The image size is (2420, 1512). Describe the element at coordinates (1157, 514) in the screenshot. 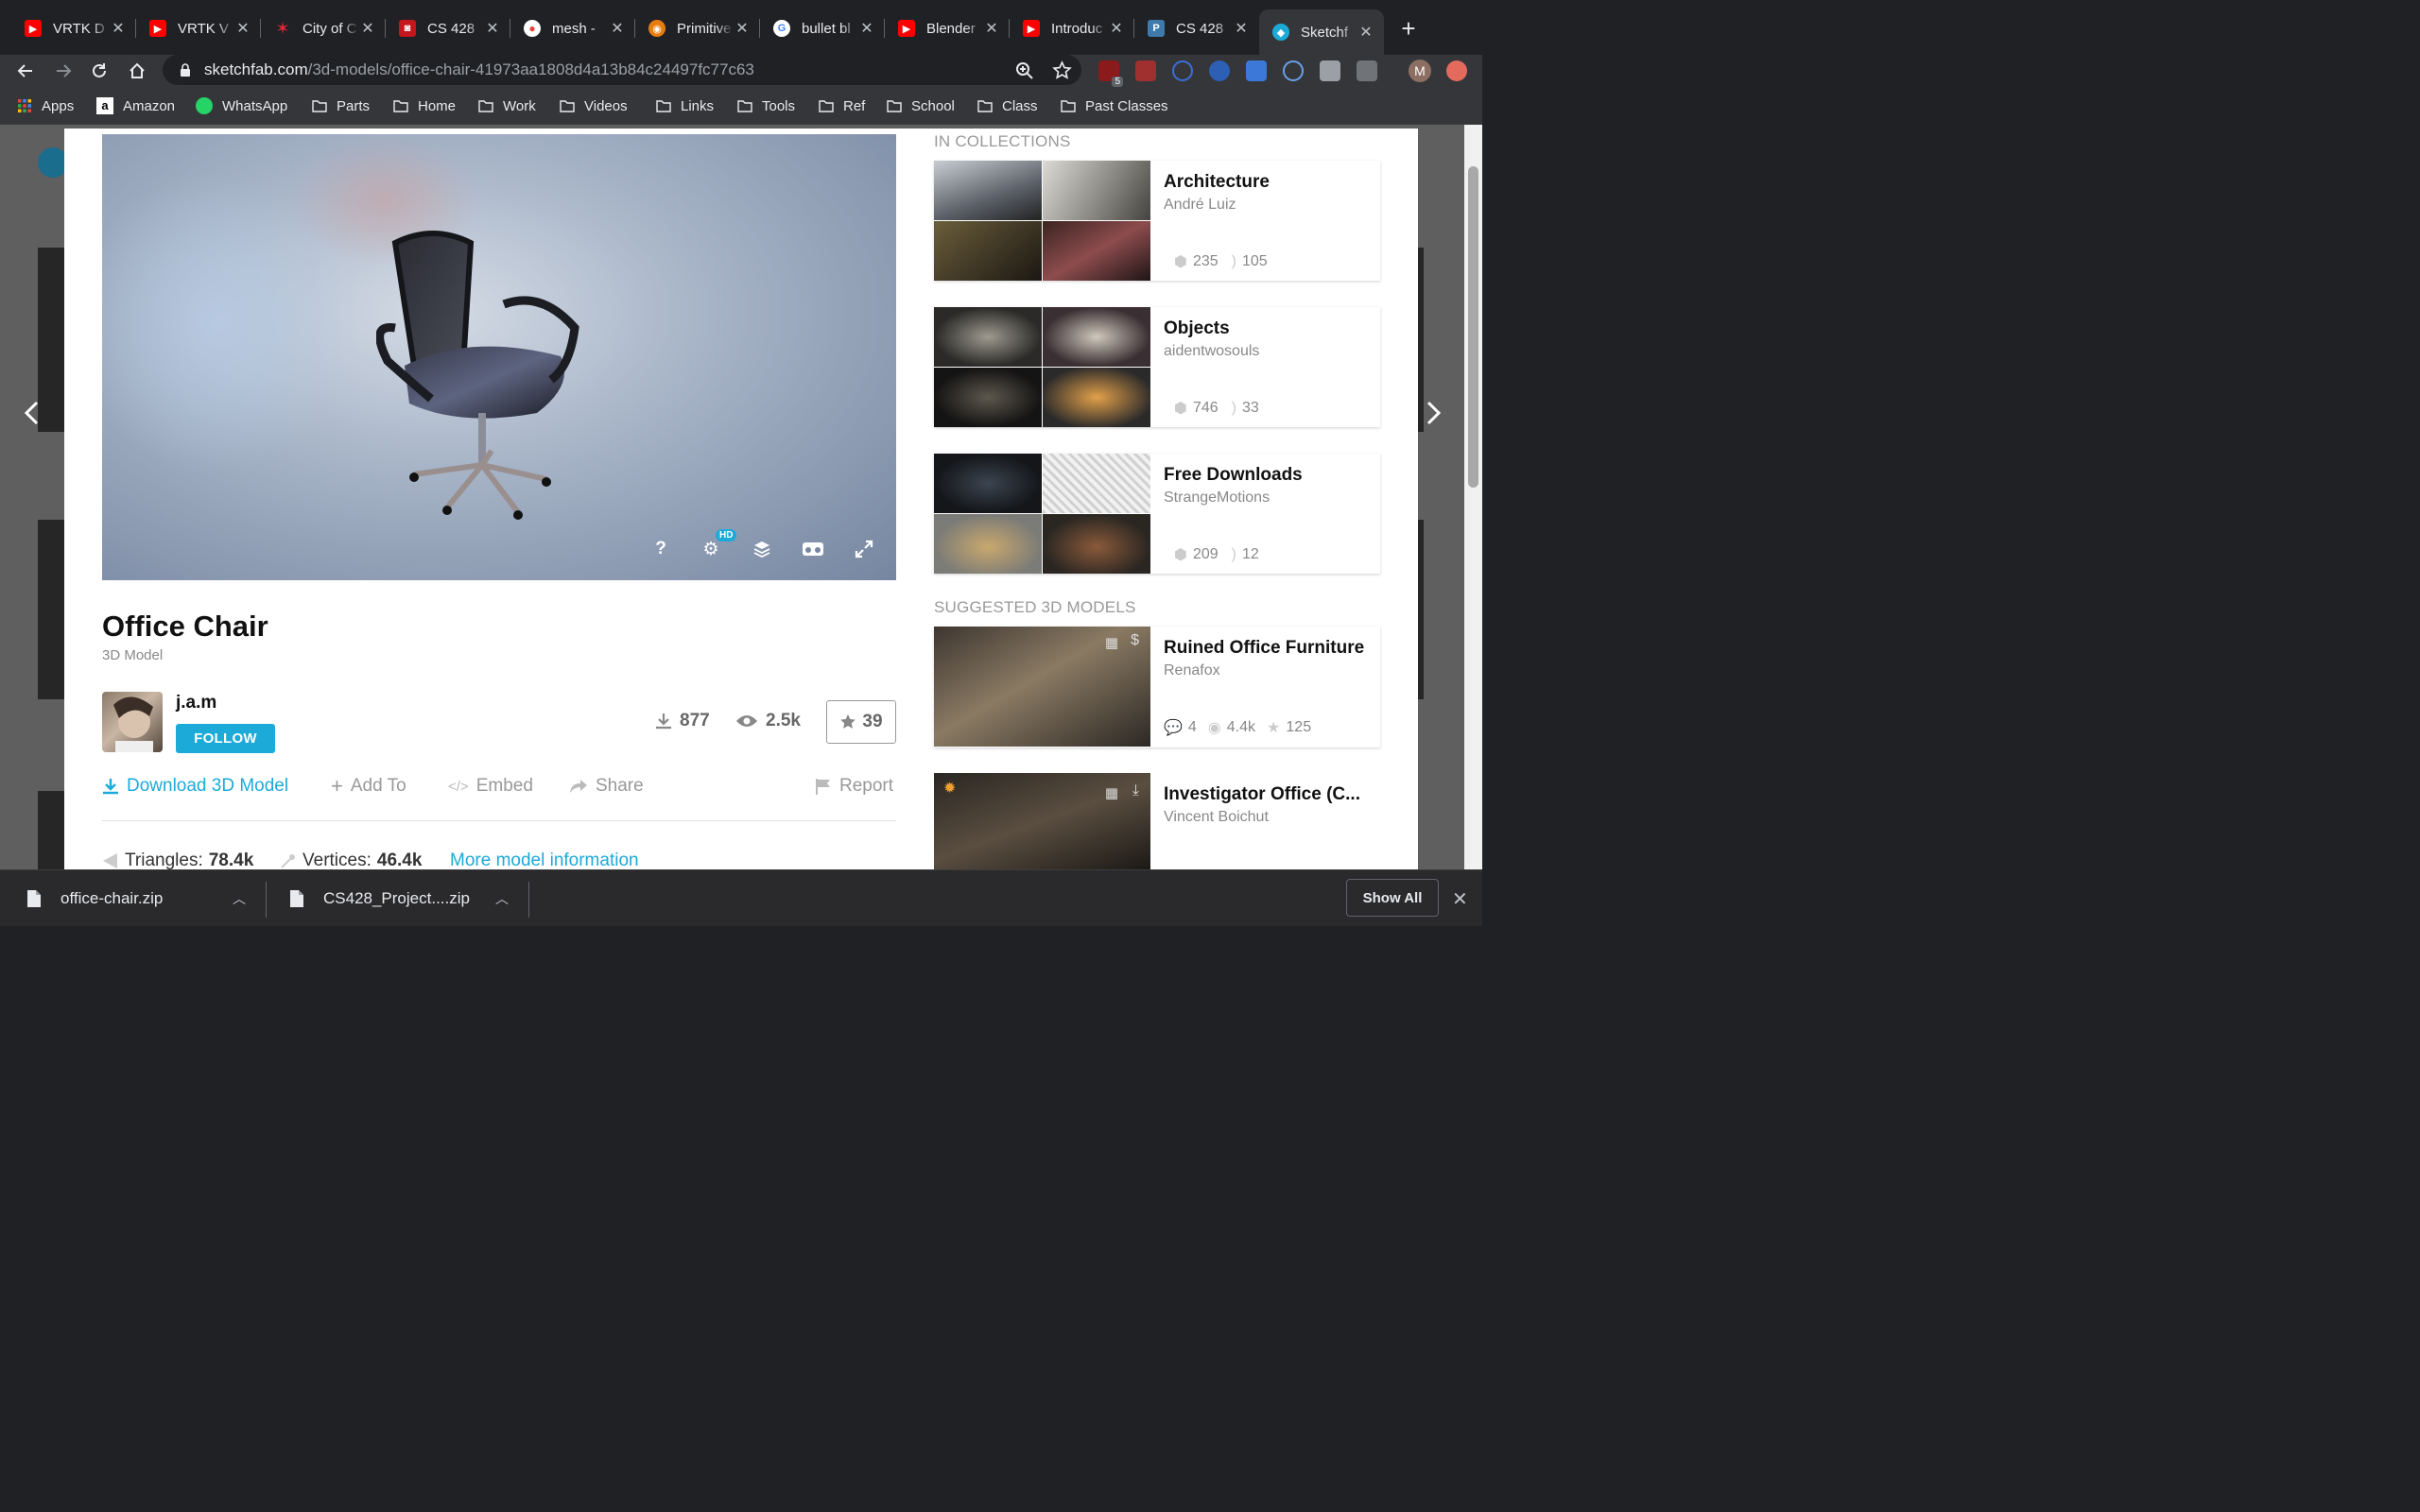

I see `collection-card-free-downloads: Free Downloads StrangeMotions ⬢ 209 ) 12` at that location.